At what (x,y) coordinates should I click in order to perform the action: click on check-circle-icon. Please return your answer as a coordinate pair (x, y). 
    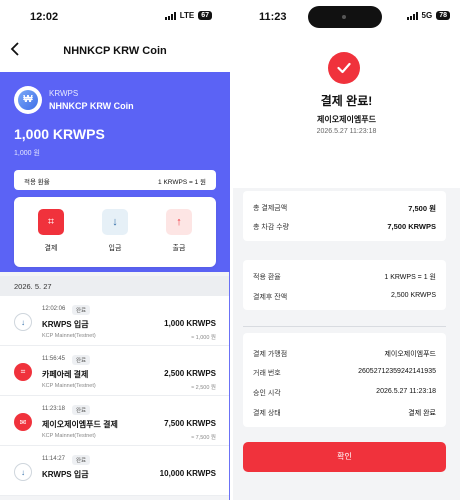
    Looking at the image, I should click on (344, 68).